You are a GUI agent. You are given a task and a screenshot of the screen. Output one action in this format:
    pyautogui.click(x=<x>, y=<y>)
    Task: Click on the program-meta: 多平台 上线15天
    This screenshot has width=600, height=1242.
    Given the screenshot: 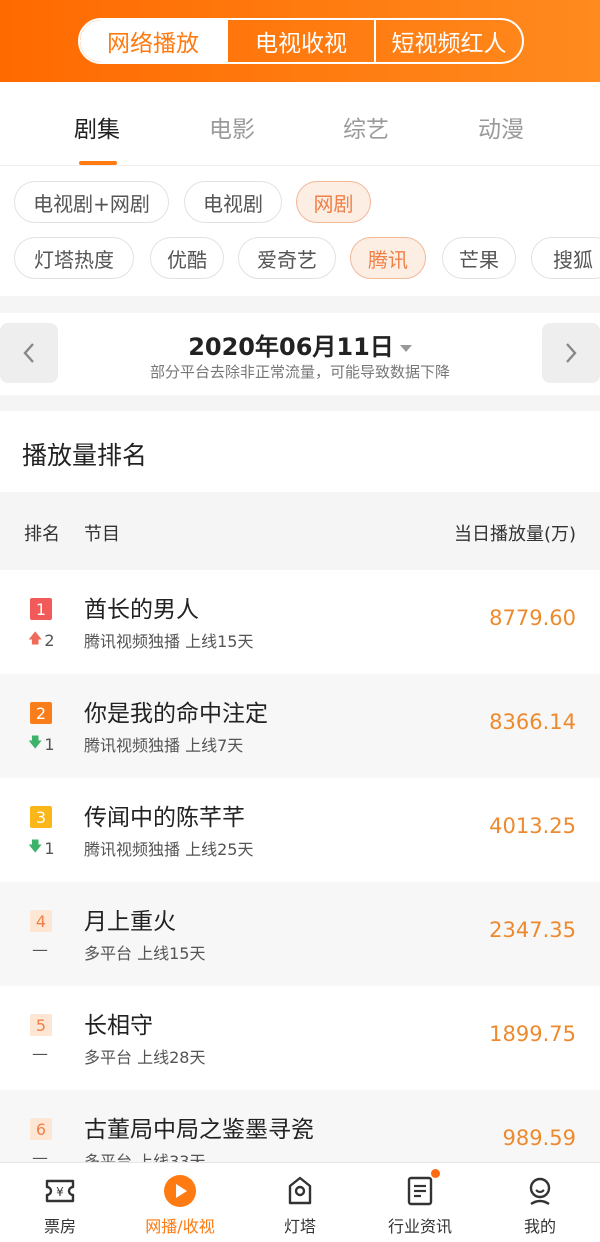 What is the action you would take?
    pyautogui.click(x=145, y=953)
    